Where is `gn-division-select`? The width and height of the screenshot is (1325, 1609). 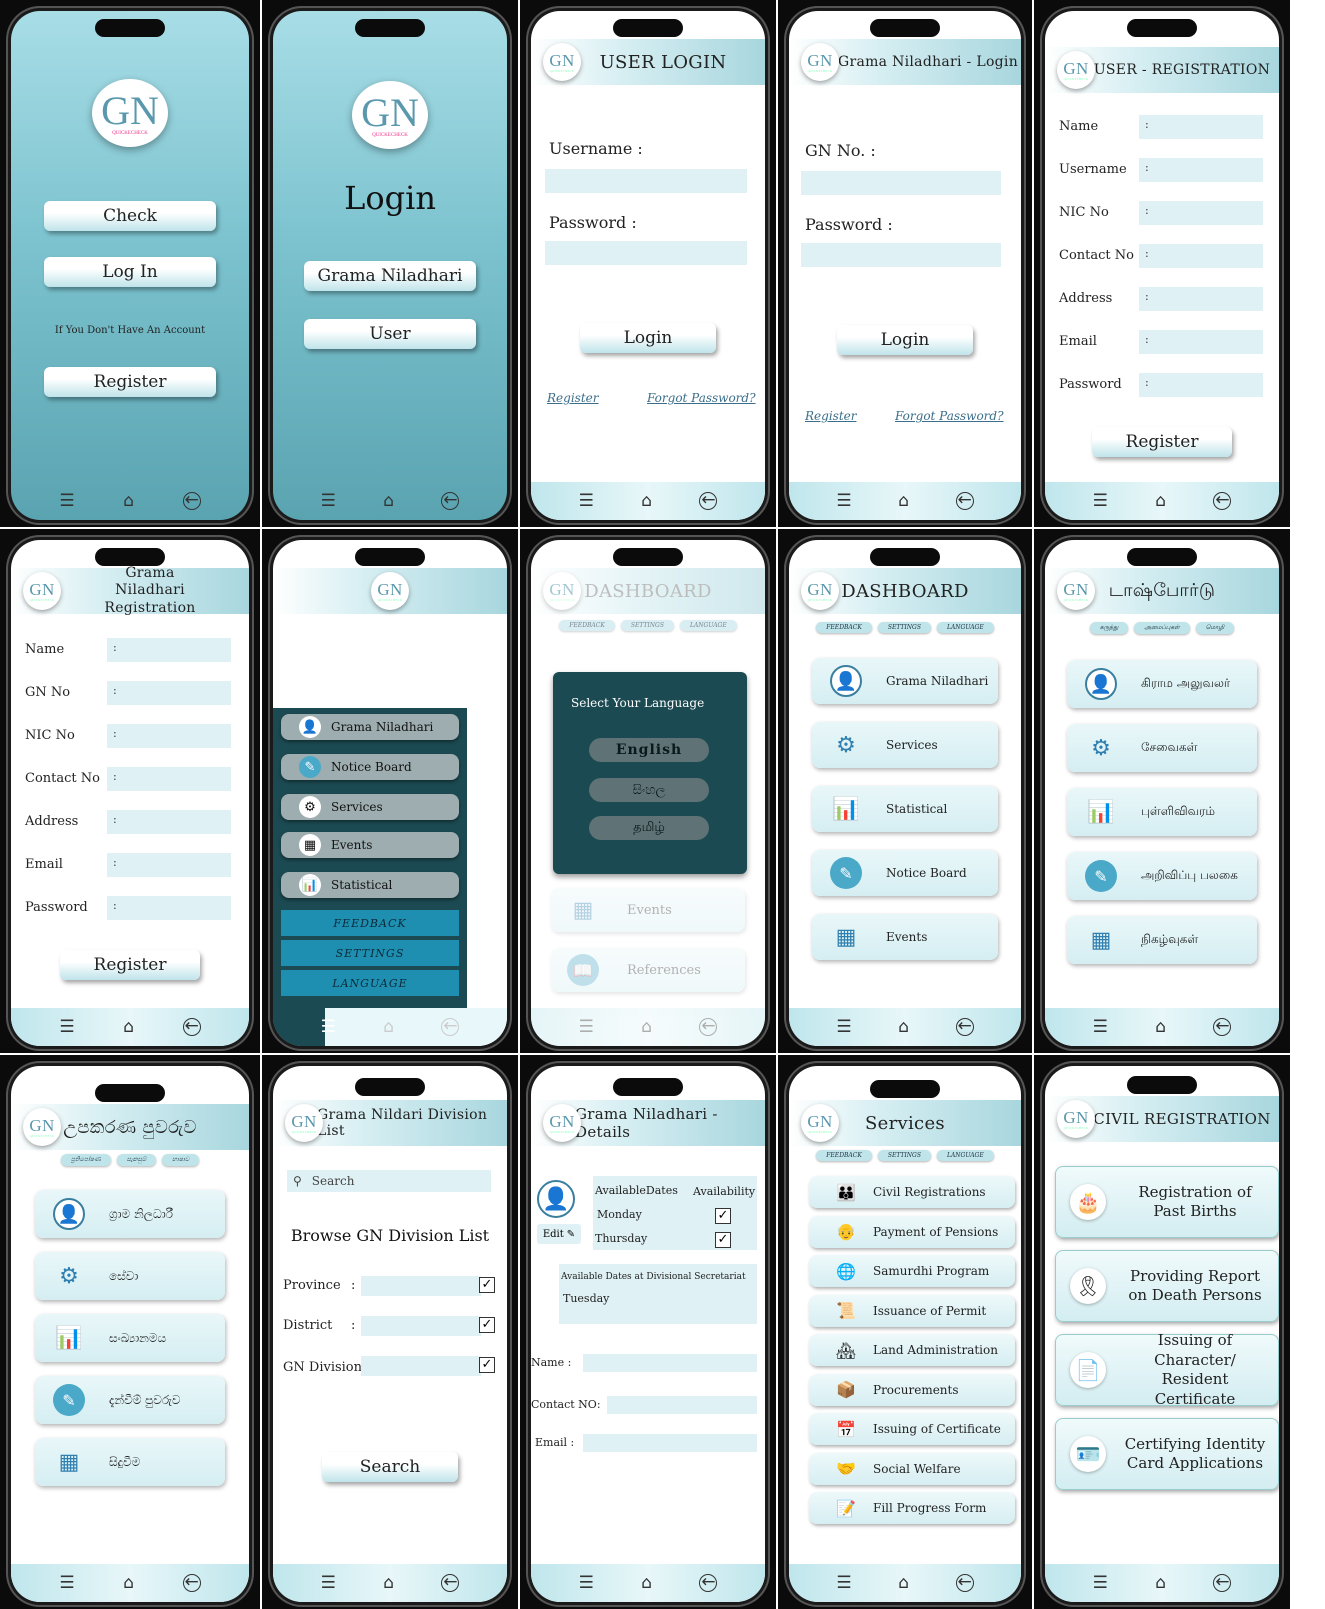
gn-division-select is located at coordinates (421, 1366).